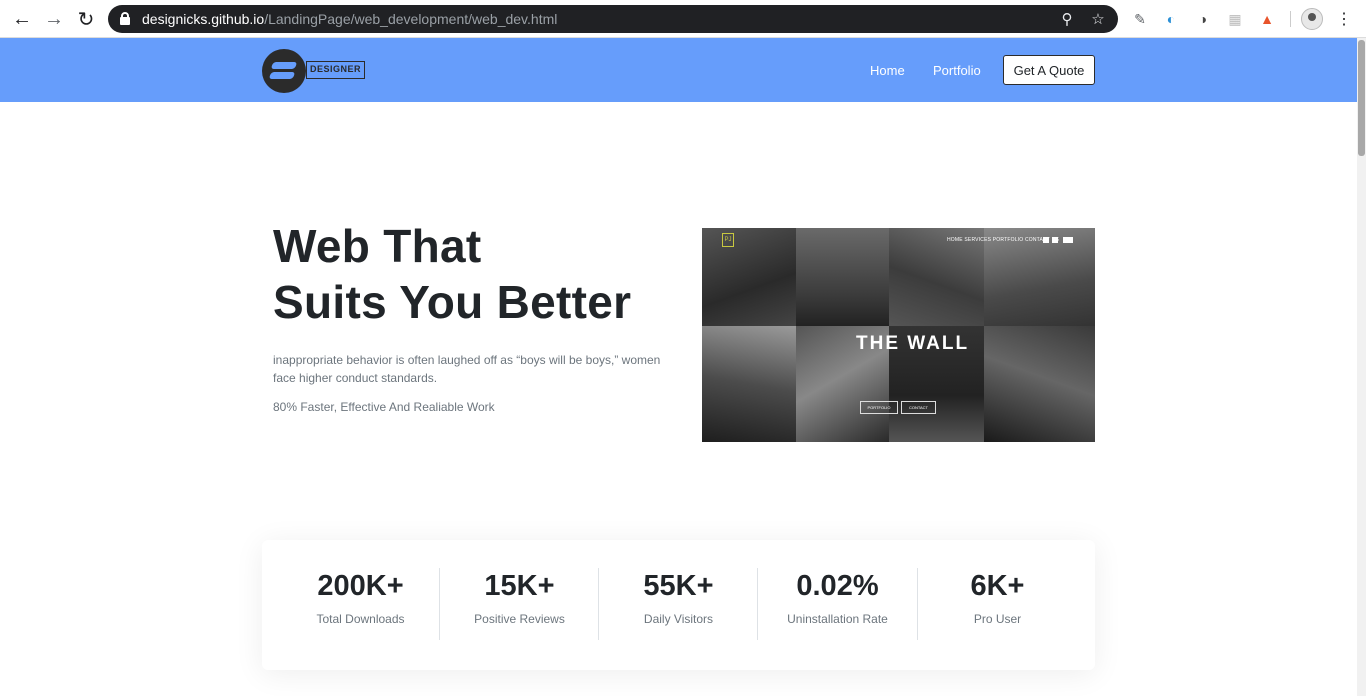 This screenshot has width=1366, height=696. Describe the element at coordinates (837, 619) in the screenshot. I see `stat-label: Uninstallation Rate` at that location.